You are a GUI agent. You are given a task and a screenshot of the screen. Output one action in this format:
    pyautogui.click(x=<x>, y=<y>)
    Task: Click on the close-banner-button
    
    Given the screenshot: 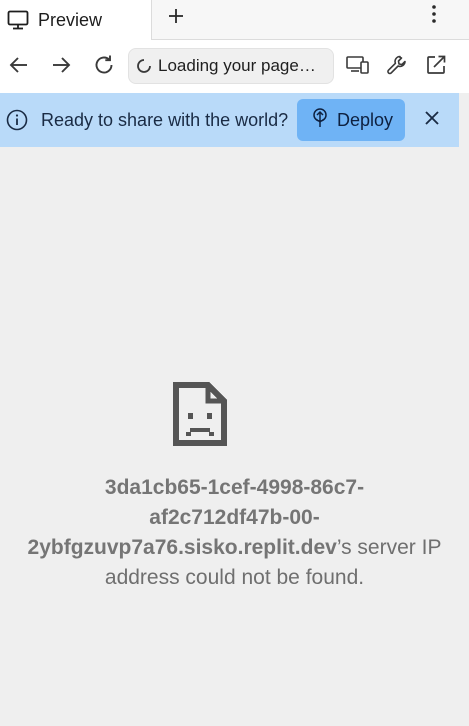 What is the action you would take?
    pyautogui.click(x=432, y=120)
    